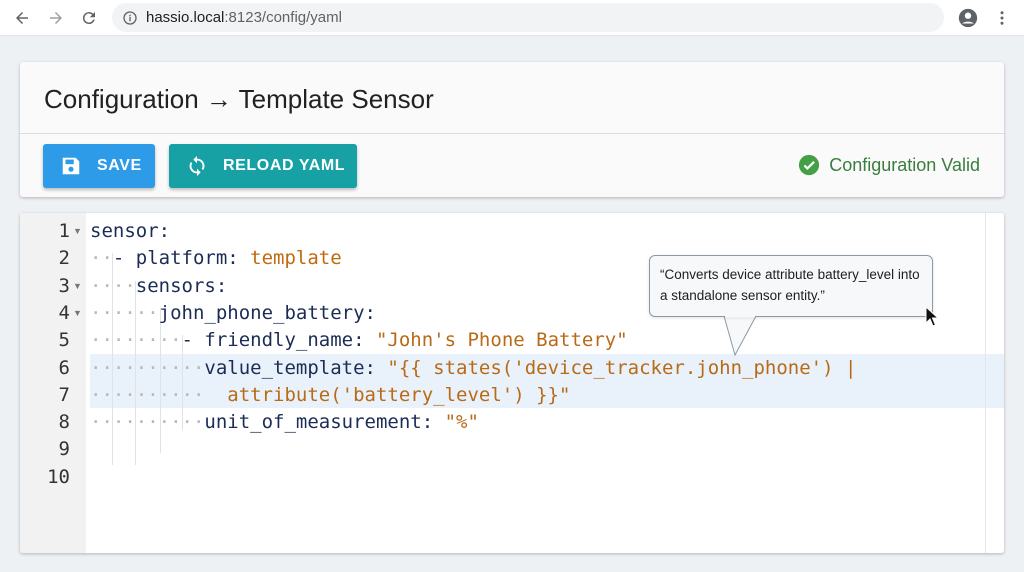 Image resolution: width=1024 pixels, height=572 pixels. Describe the element at coordinates (296, 258) in the screenshot. I see `code-token: template` at that location.